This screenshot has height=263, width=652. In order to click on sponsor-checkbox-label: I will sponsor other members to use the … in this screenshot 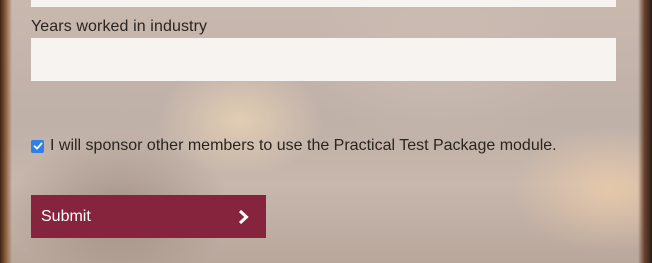, I will do `click(303, 146)`.